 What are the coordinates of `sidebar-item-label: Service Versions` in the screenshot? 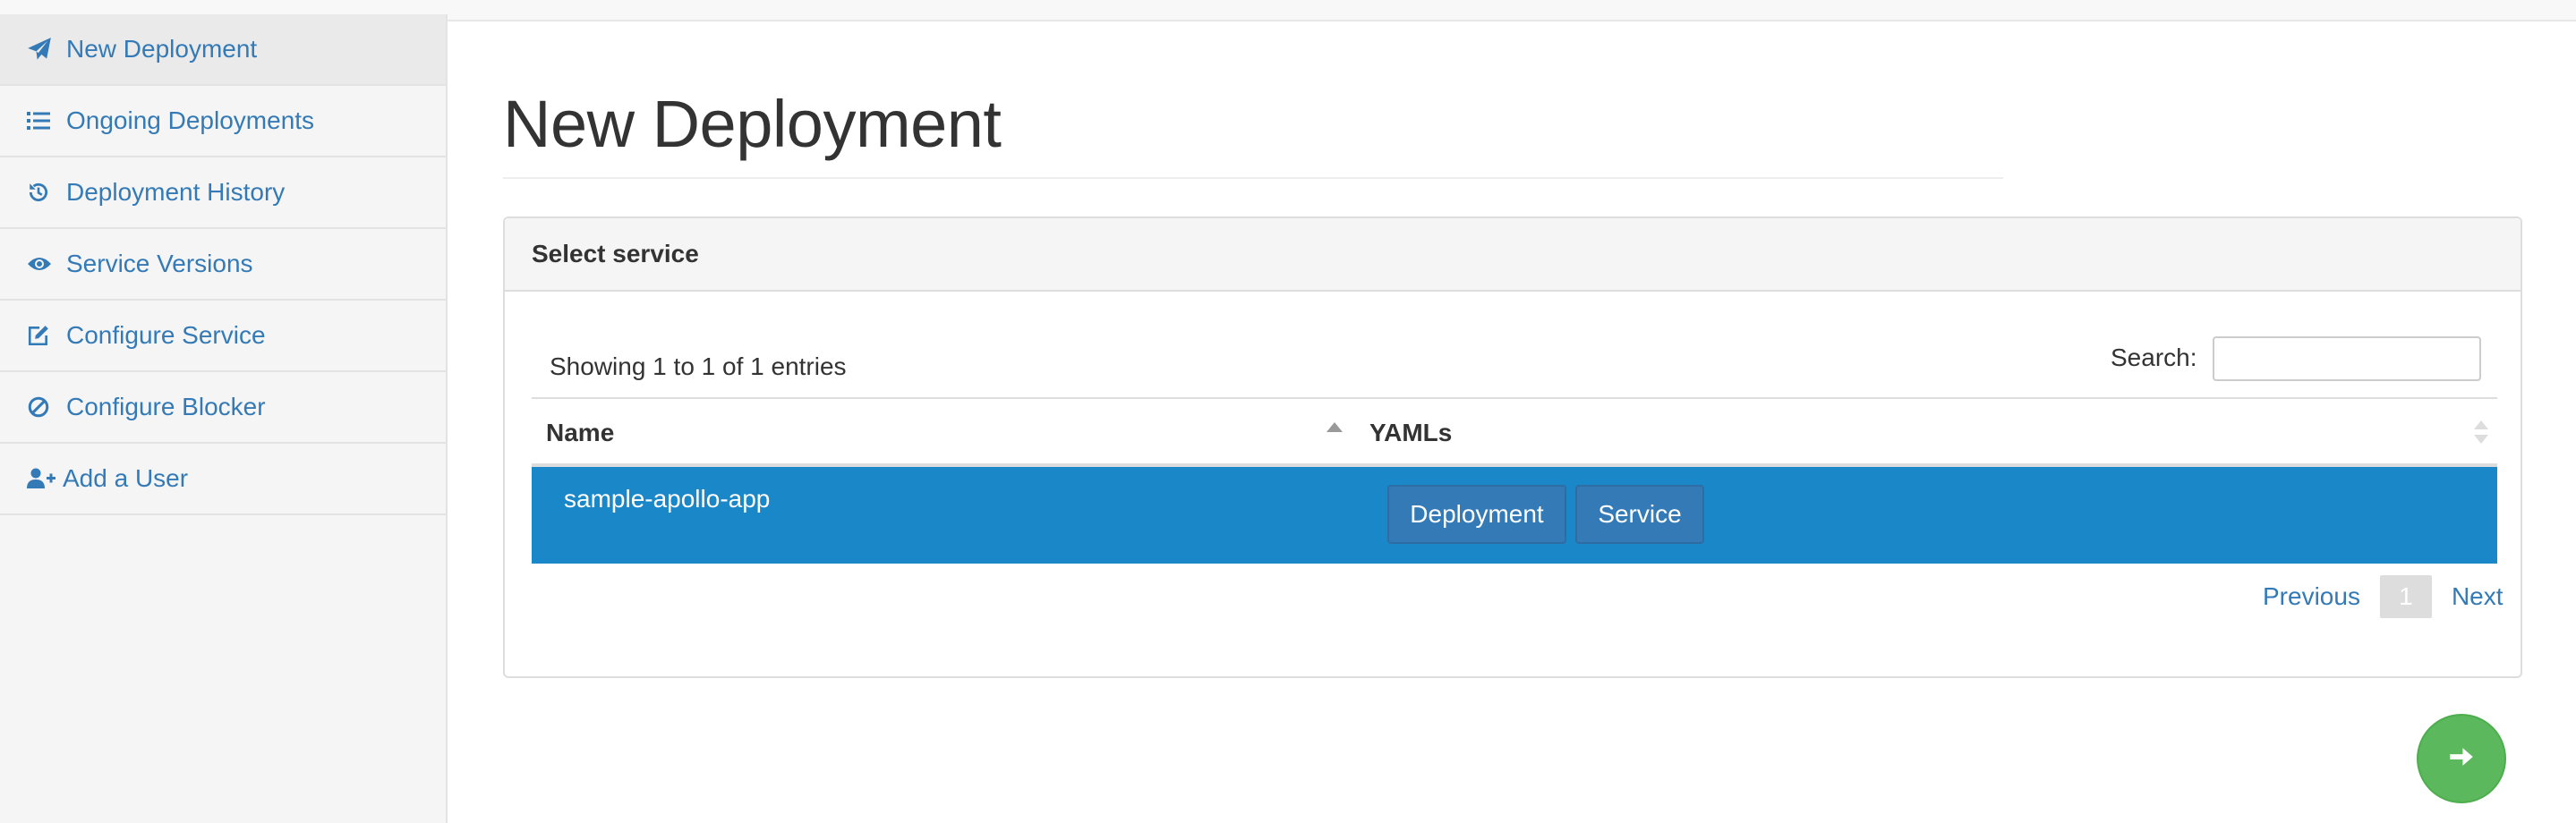 It's located at (159, 263).